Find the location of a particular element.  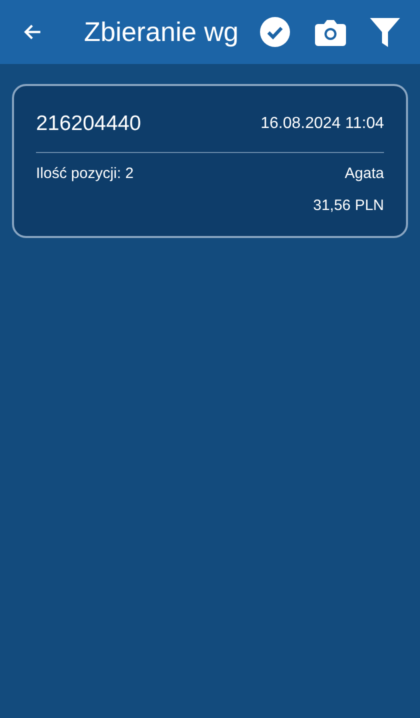

screen-title: Zbieranie wg is located at coordinates (161, 32).